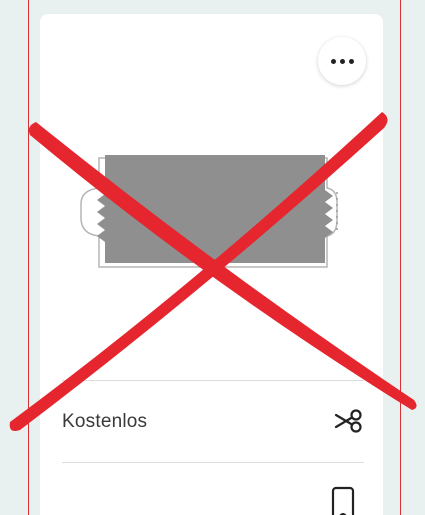 Image resolution: width=425 pixels, height=515 pixels. What do you see at coordinates (400, 257) in the screenshot?
I see `right-frame-line` at bounding box center [400, 257].